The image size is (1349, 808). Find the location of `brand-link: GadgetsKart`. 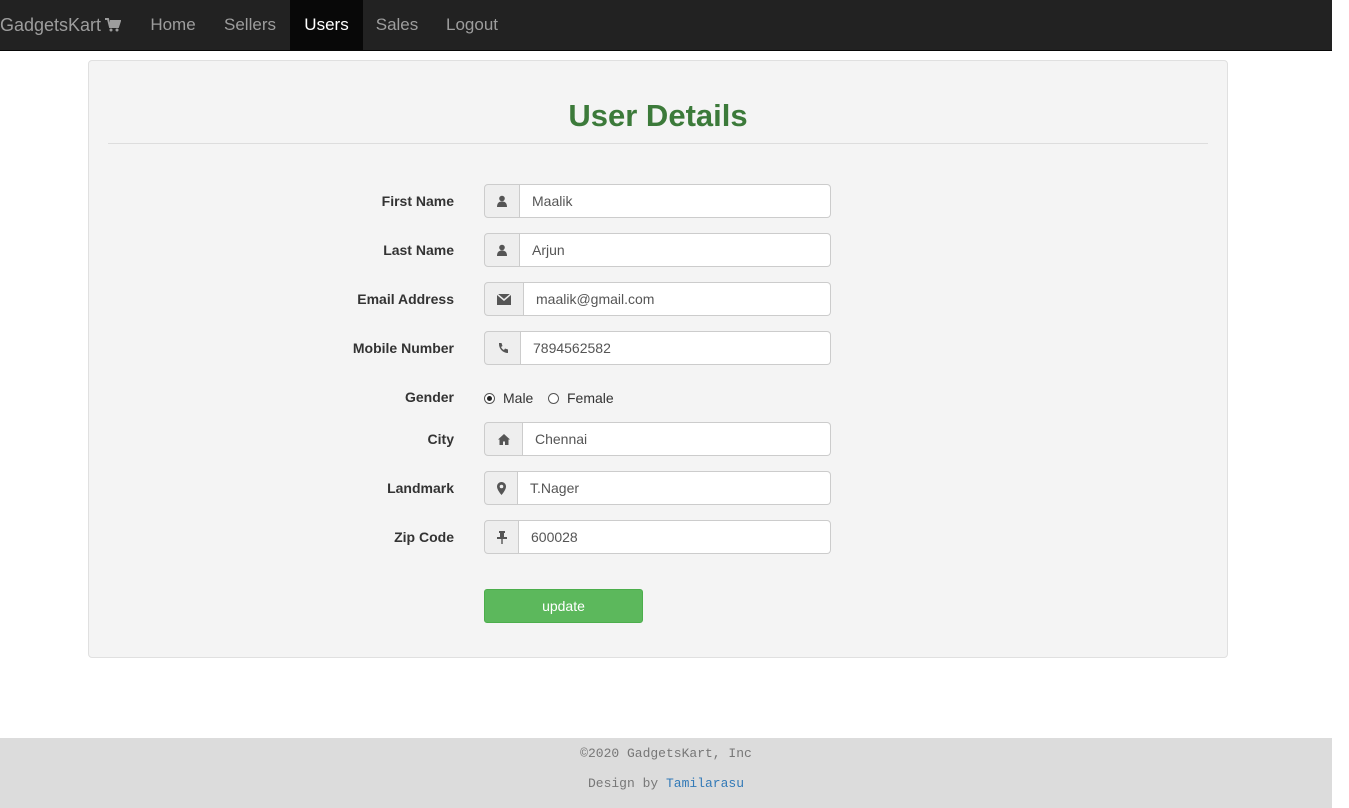

brand-link: GadgetsKart is located at coordinates (61, 25).